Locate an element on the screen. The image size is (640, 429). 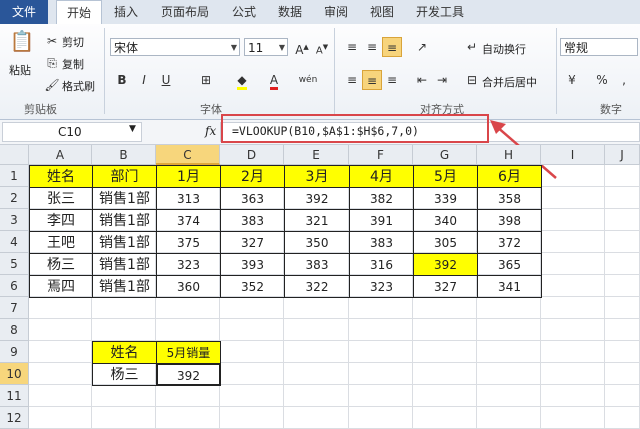
row-header: 8 is located at coordinates (14, 330).